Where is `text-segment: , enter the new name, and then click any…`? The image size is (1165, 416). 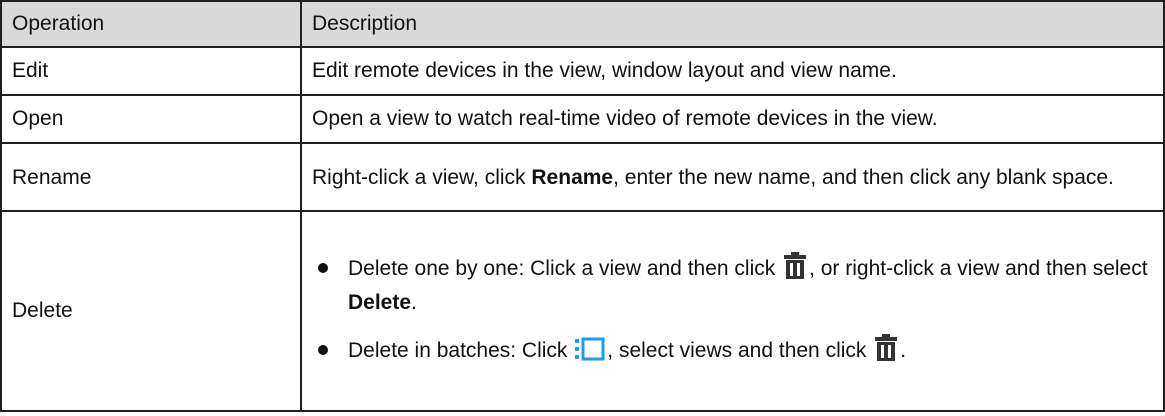 text-segment: , enter the new name, and then click any… is located at coordinates (863, 177).